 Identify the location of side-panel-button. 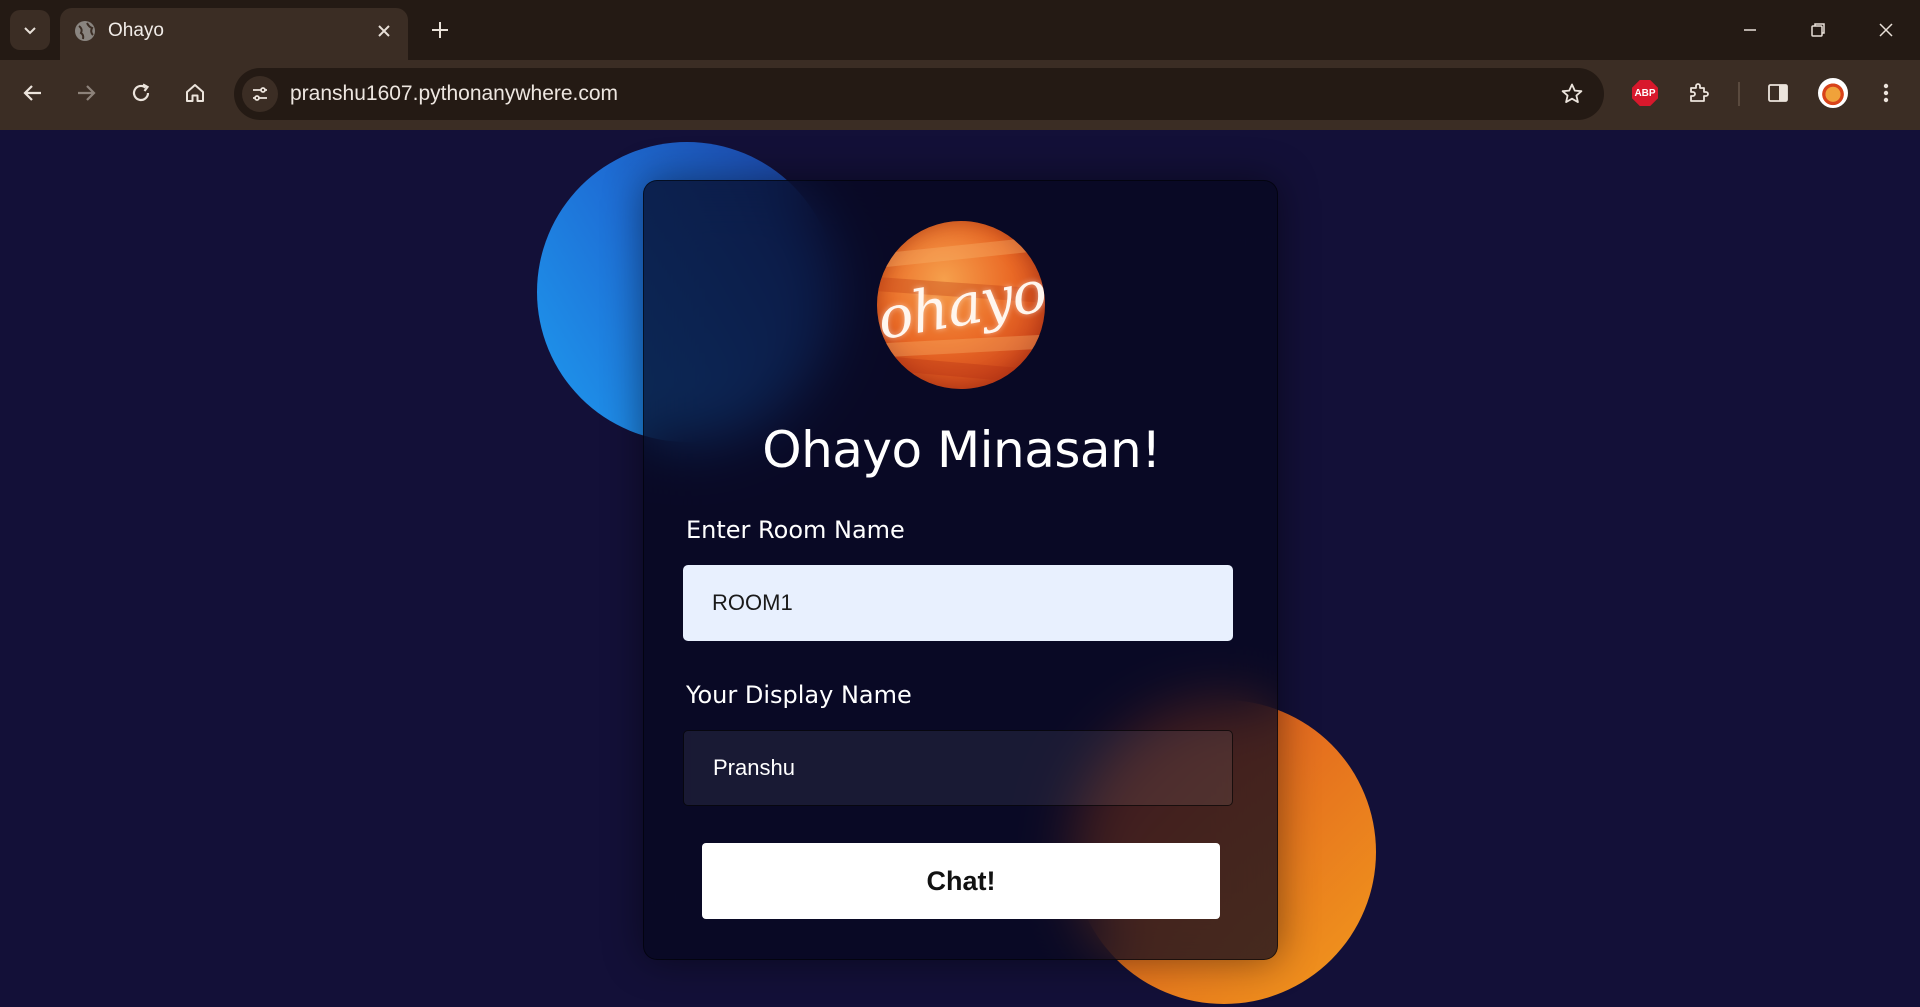
(1778, 93).